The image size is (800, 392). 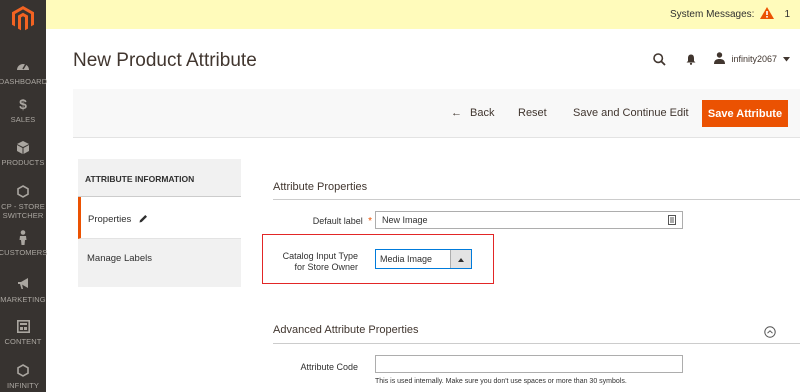 I want to click on default-label-label: Default label *, so click(x=323, y=221).